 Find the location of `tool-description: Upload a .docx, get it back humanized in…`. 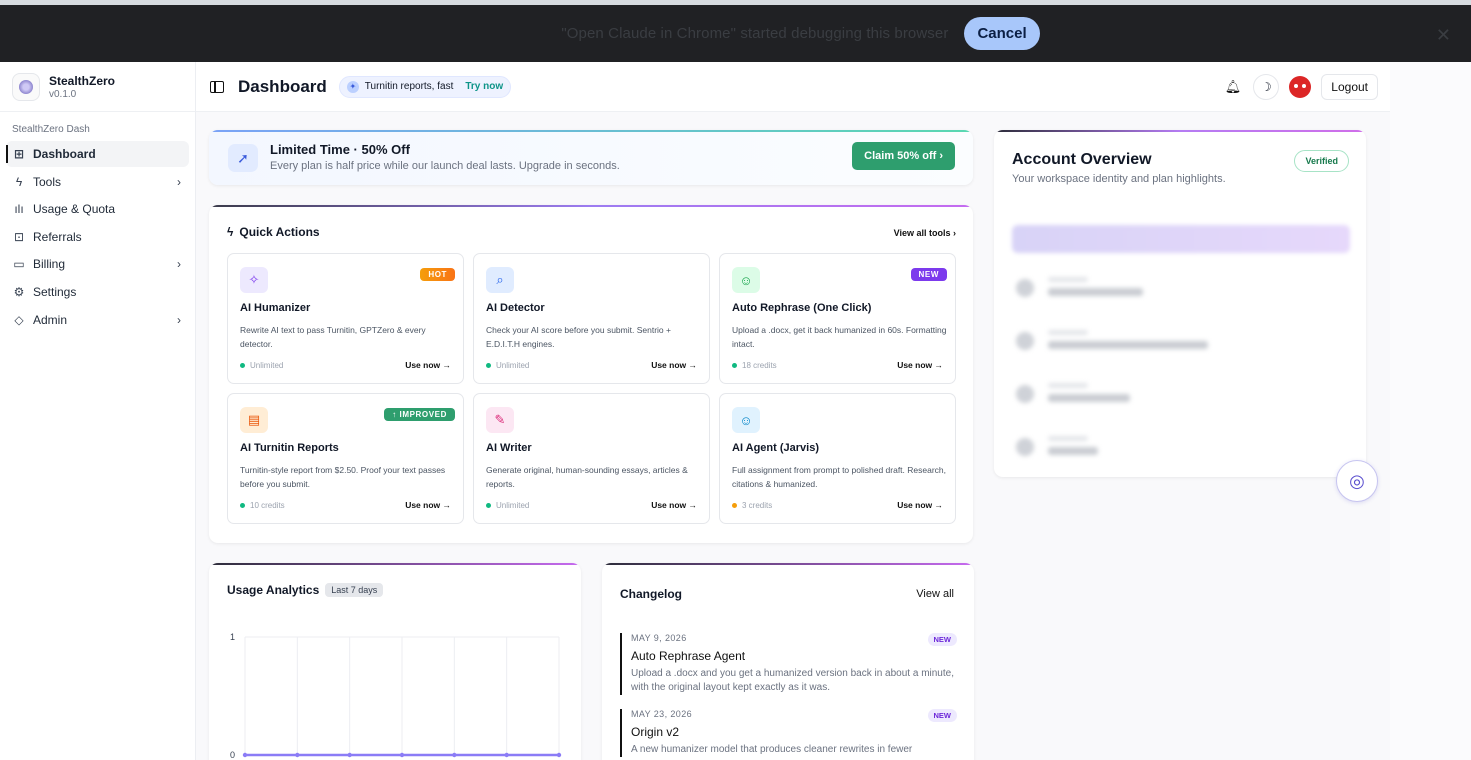

tool-description: Upload a .docx, get it back humanized in… is located at coordinates (839, 337).